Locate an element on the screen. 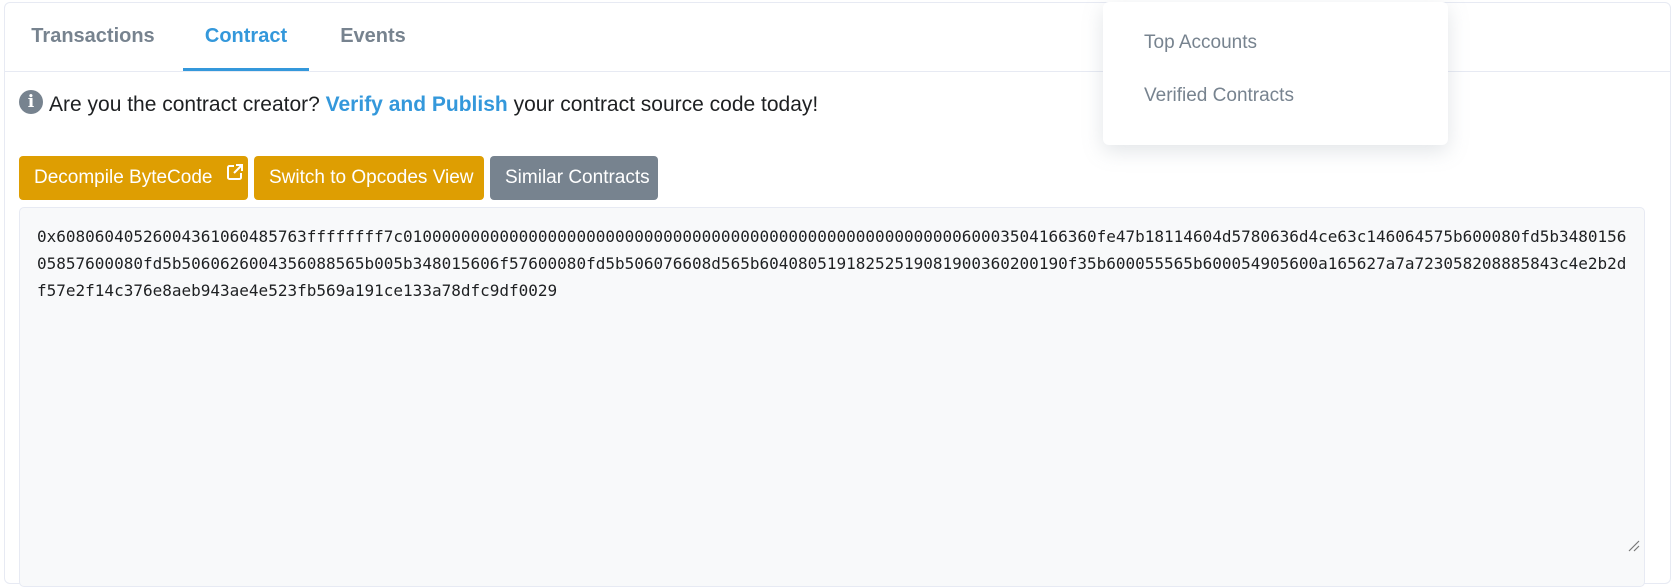 The width and height of the screenshot is (1677, 587). dropdown-item-top-accounts: Top Accounts is located at coordinates (1200, 43).